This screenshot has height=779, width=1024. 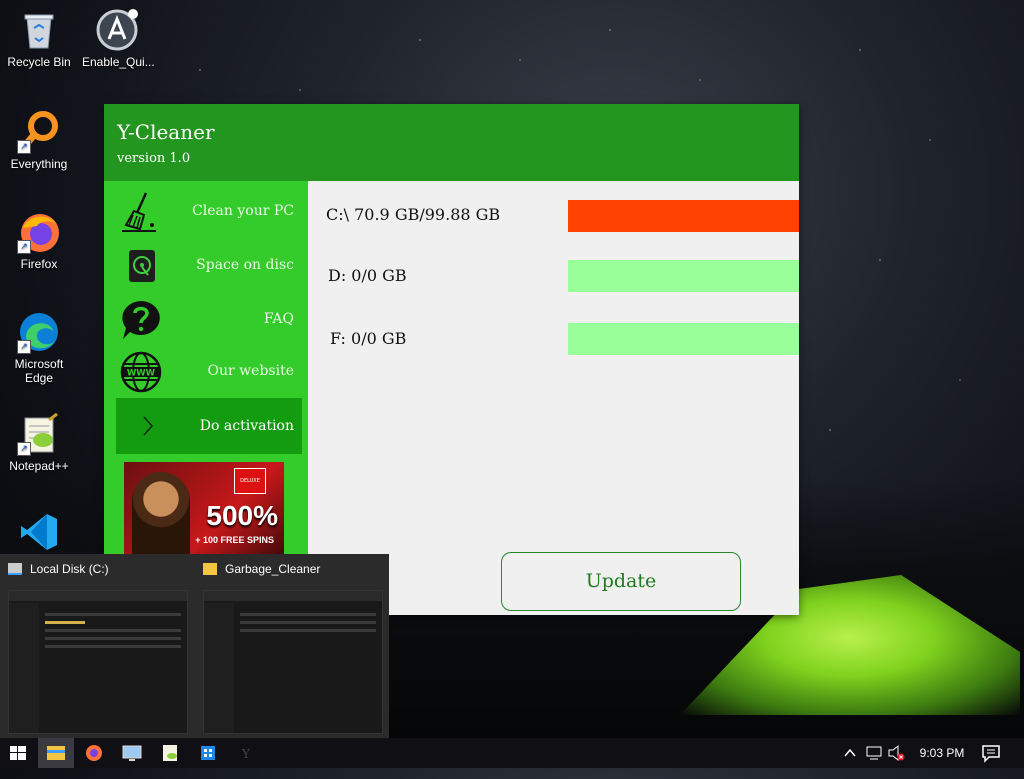 I want to click on hard-drive-icon, so click(x=141, y=266).